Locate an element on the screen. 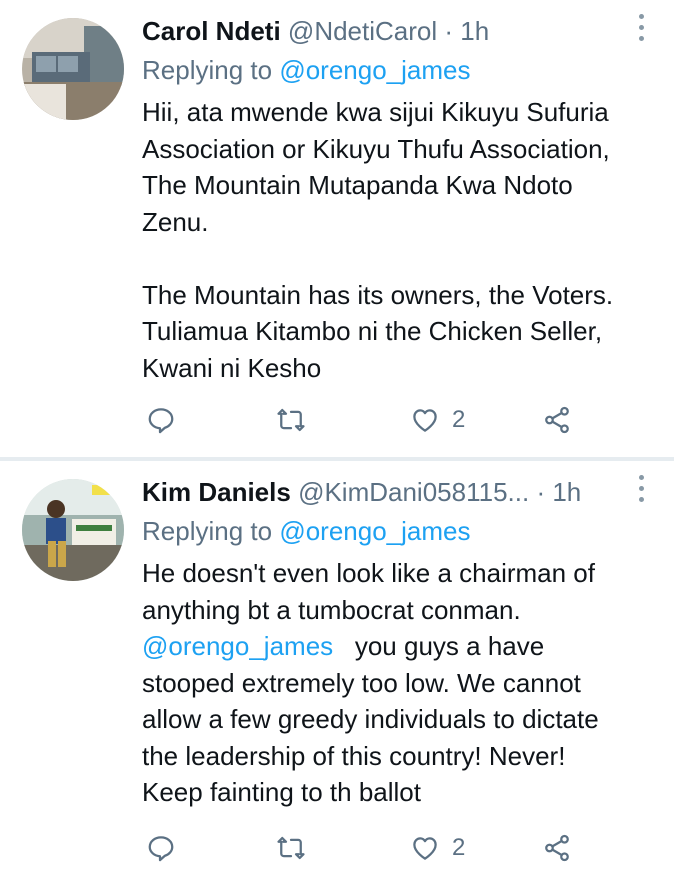  tweet-line: stooped extremely too low. We cannot is located at coordinates (361, 682).